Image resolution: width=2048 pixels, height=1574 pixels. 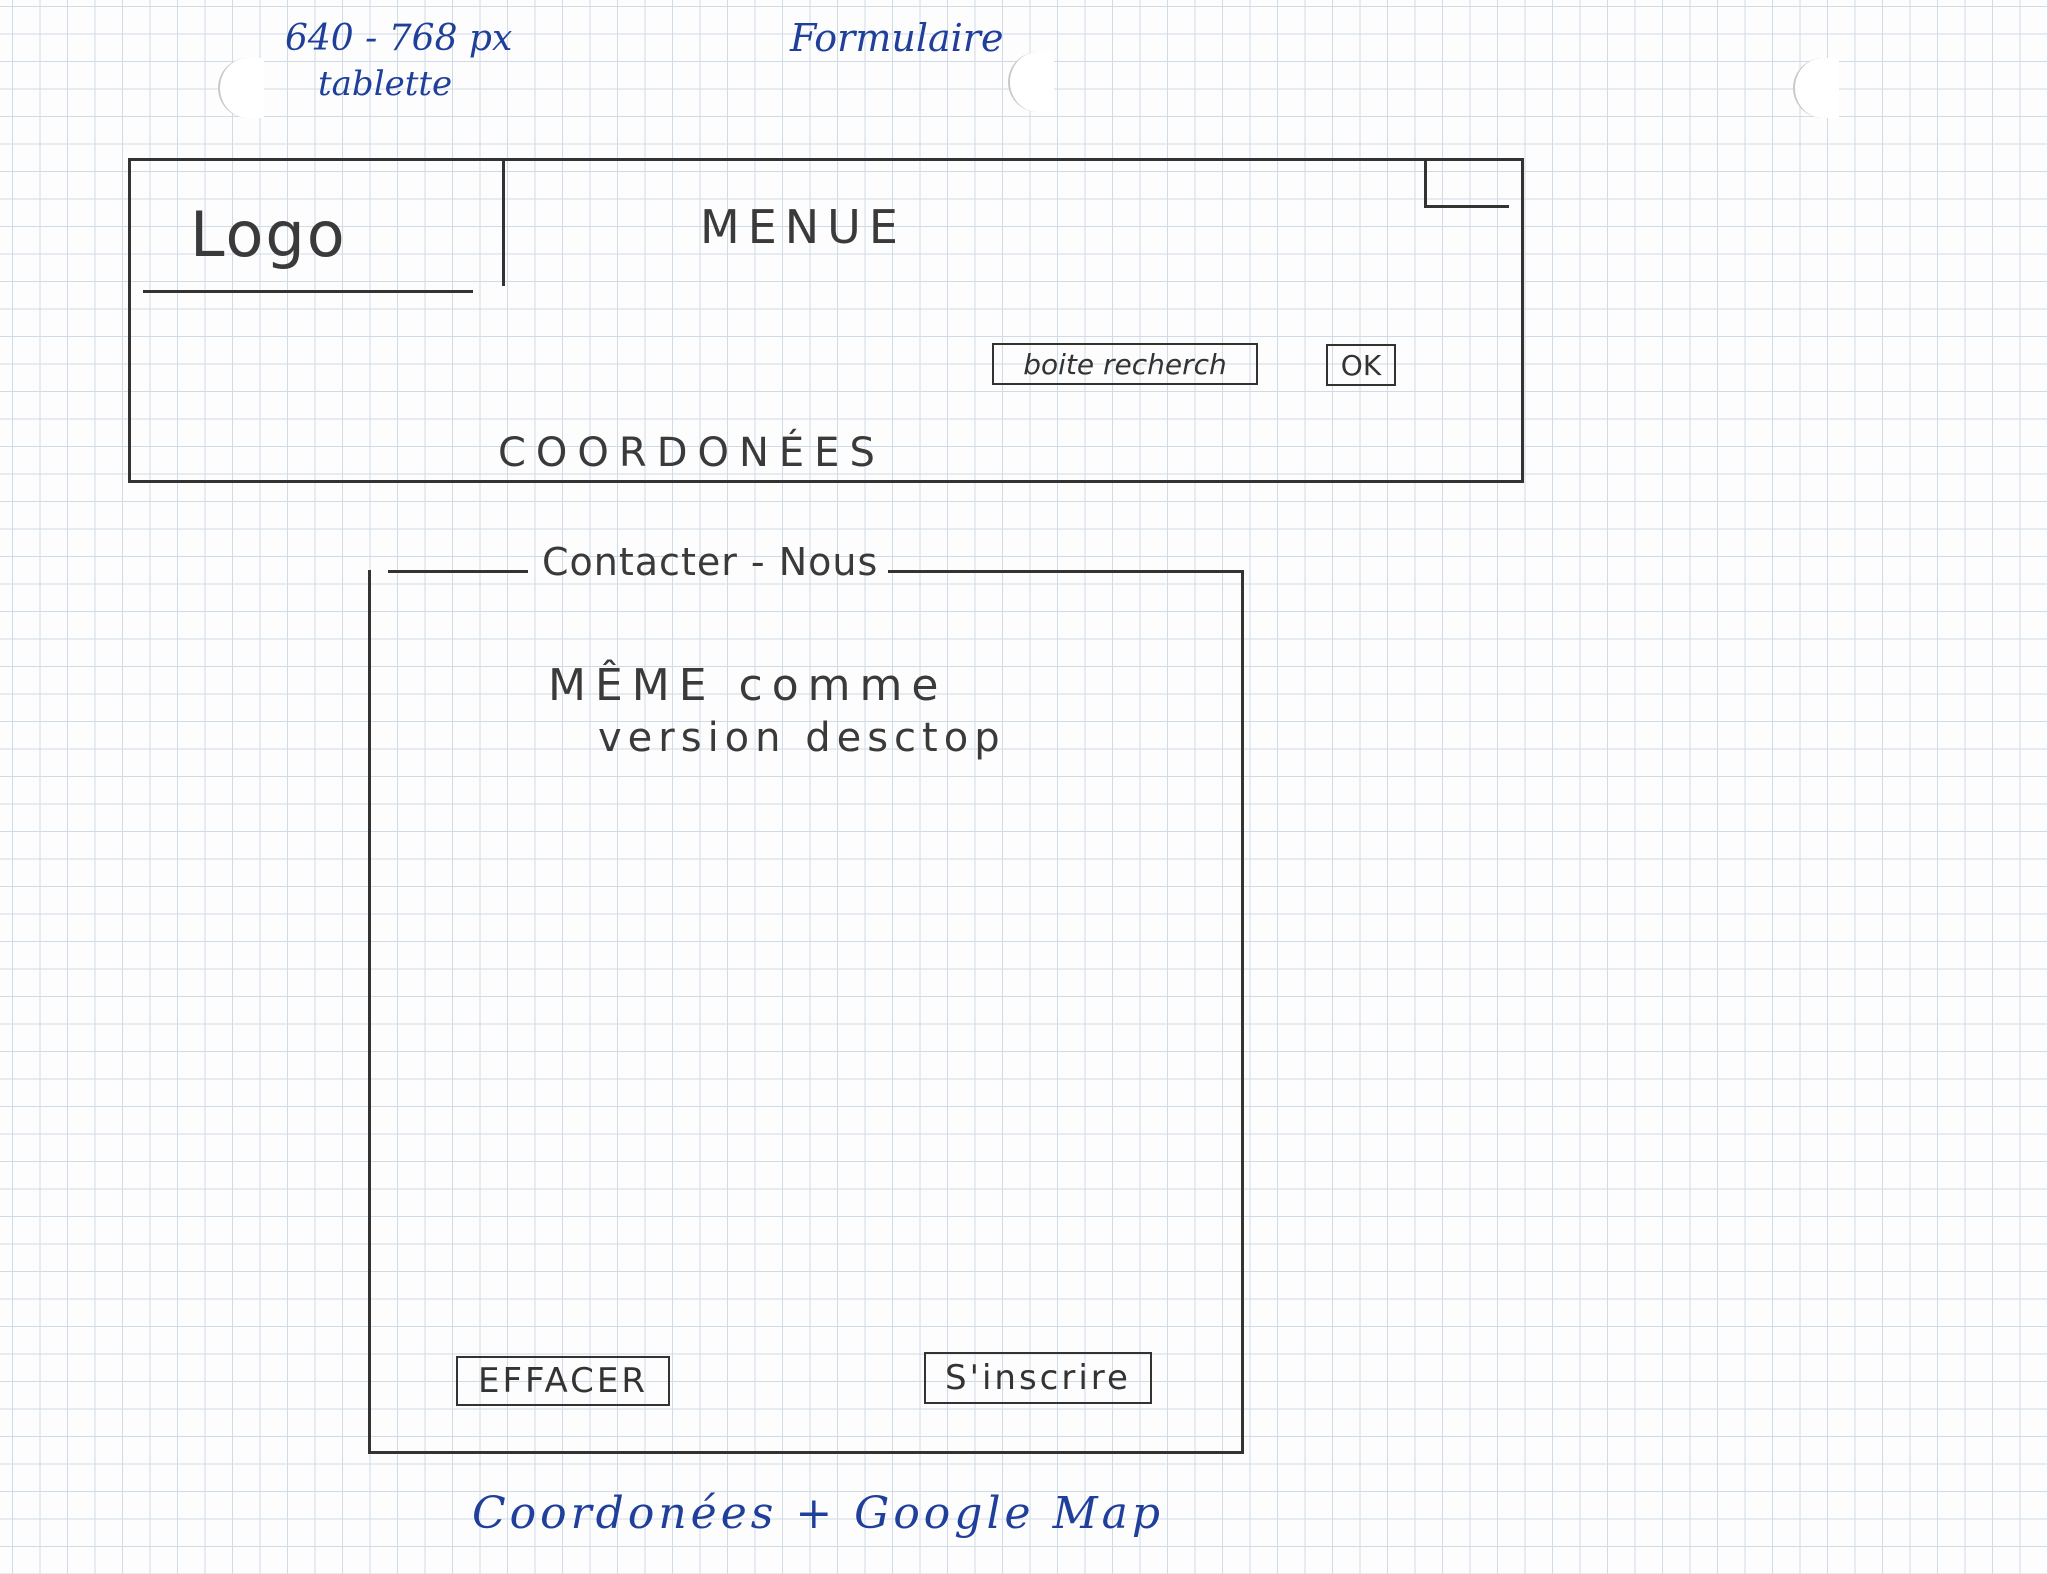 I want to click on binder-hole-right, so click(x=1816, y=88).